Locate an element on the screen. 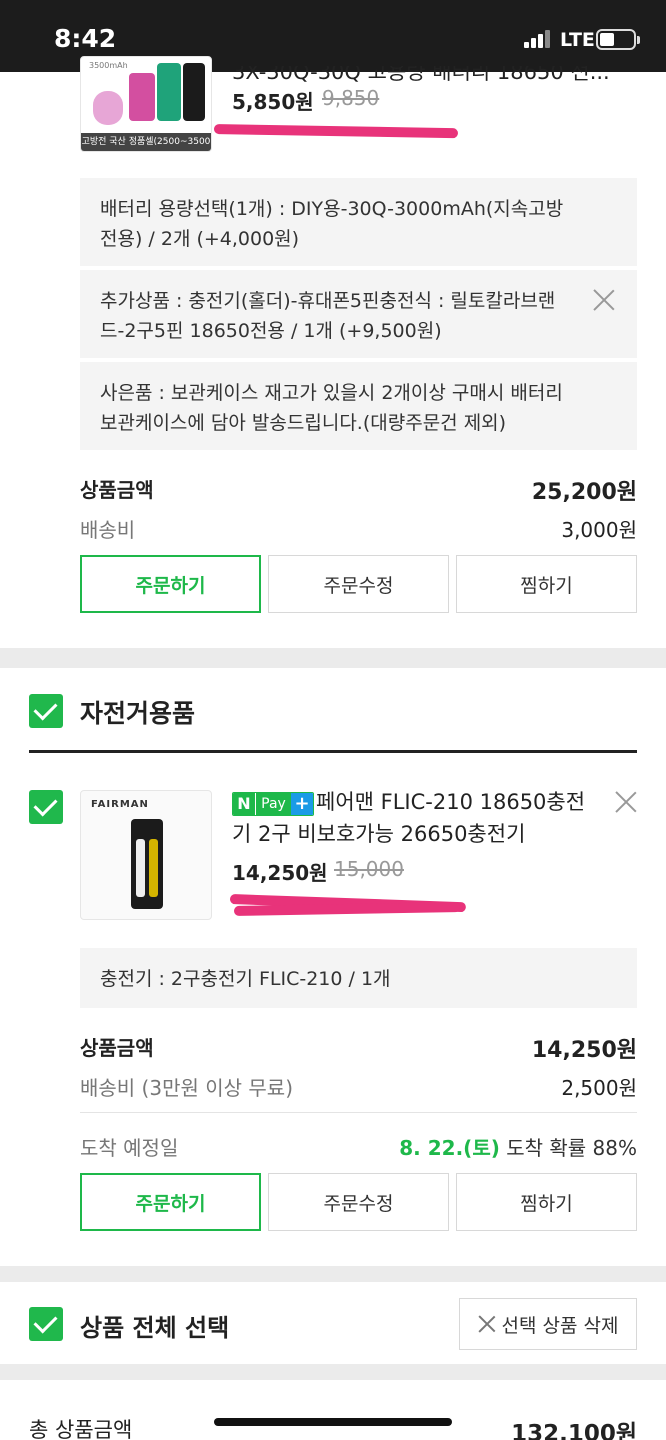 The width and height of the screenshot is (666, 1440). product-thumbnail: FAIRMAN is located at coordinates (146, 855).